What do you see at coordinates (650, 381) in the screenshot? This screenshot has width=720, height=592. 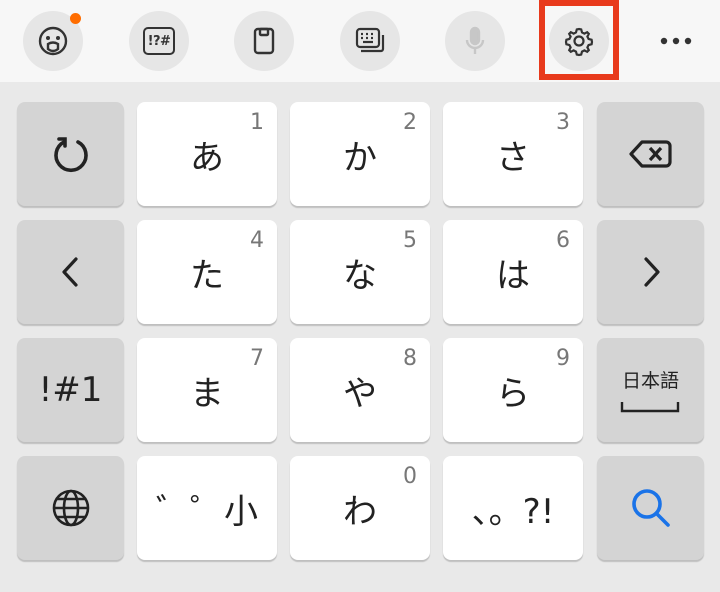 I see `language-label: 日本語` at bounding box center [650, 381].